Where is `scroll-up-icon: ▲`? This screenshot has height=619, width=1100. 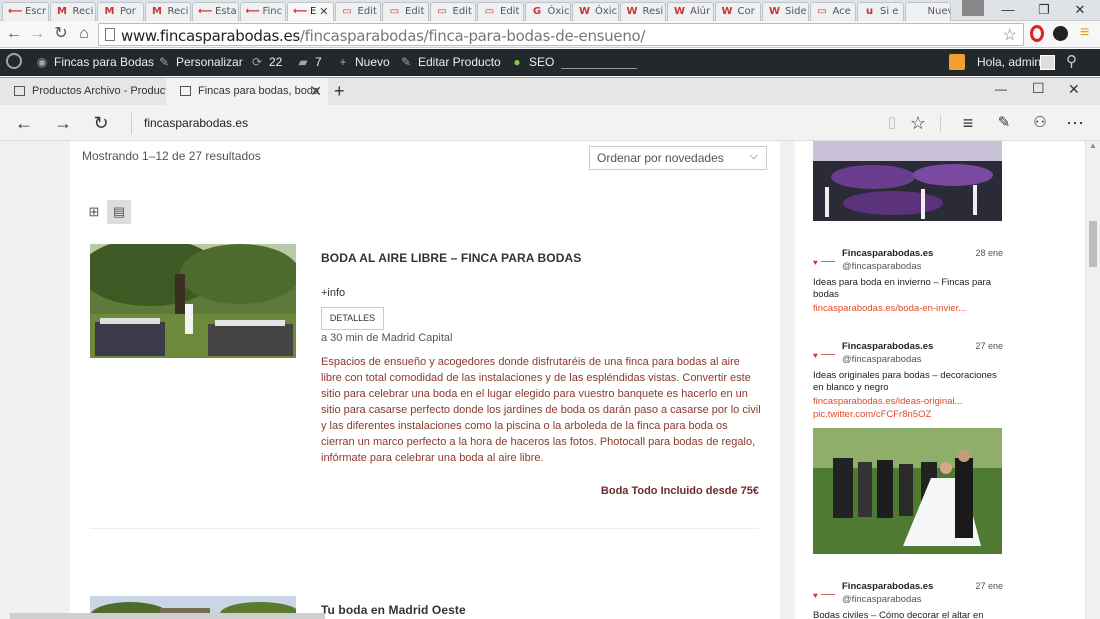 scroll-up-icon: ▲ is located at coordinates (1093, 145).